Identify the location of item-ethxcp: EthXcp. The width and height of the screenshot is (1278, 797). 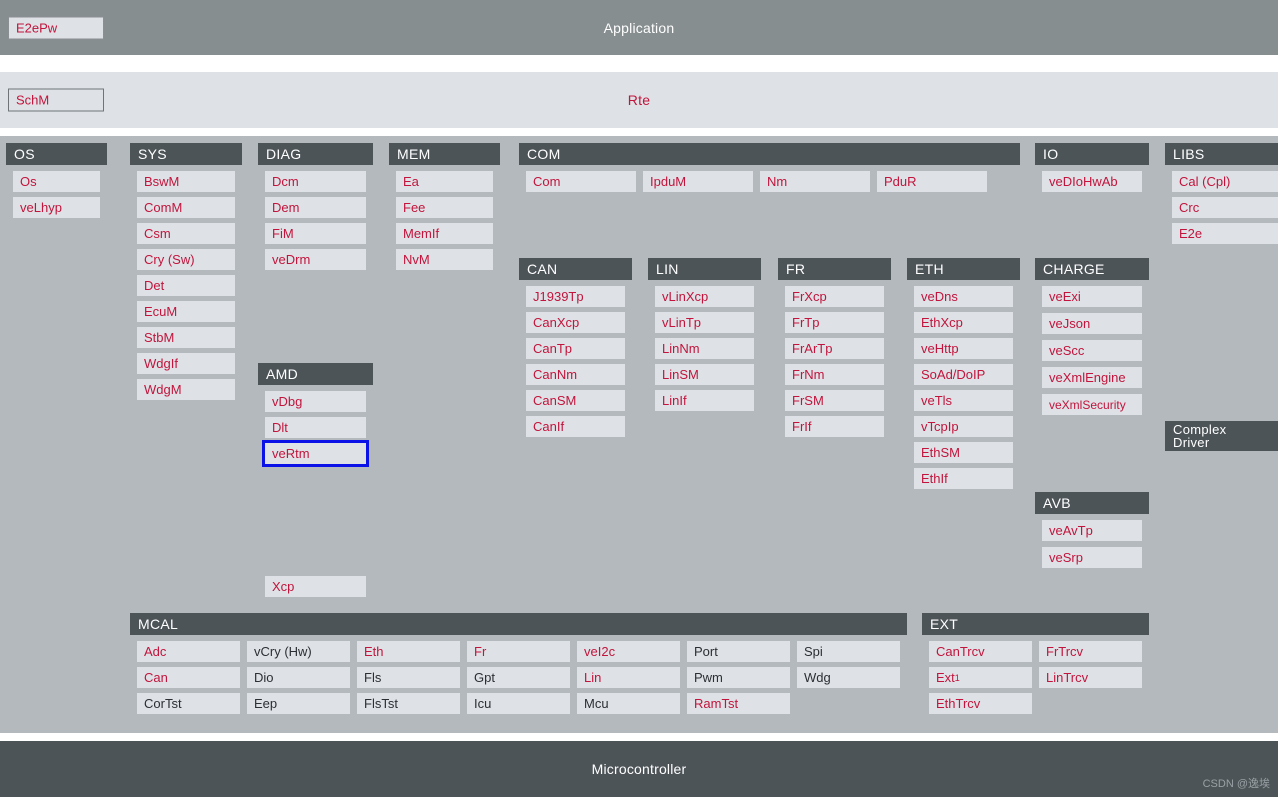
(963, 322).